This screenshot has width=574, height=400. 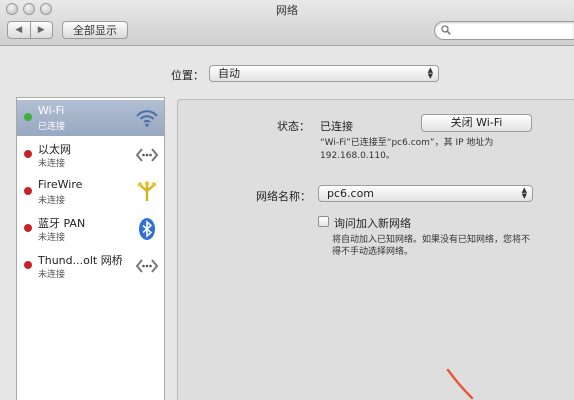 I want to click on search-input, so click(x=504, y=30).